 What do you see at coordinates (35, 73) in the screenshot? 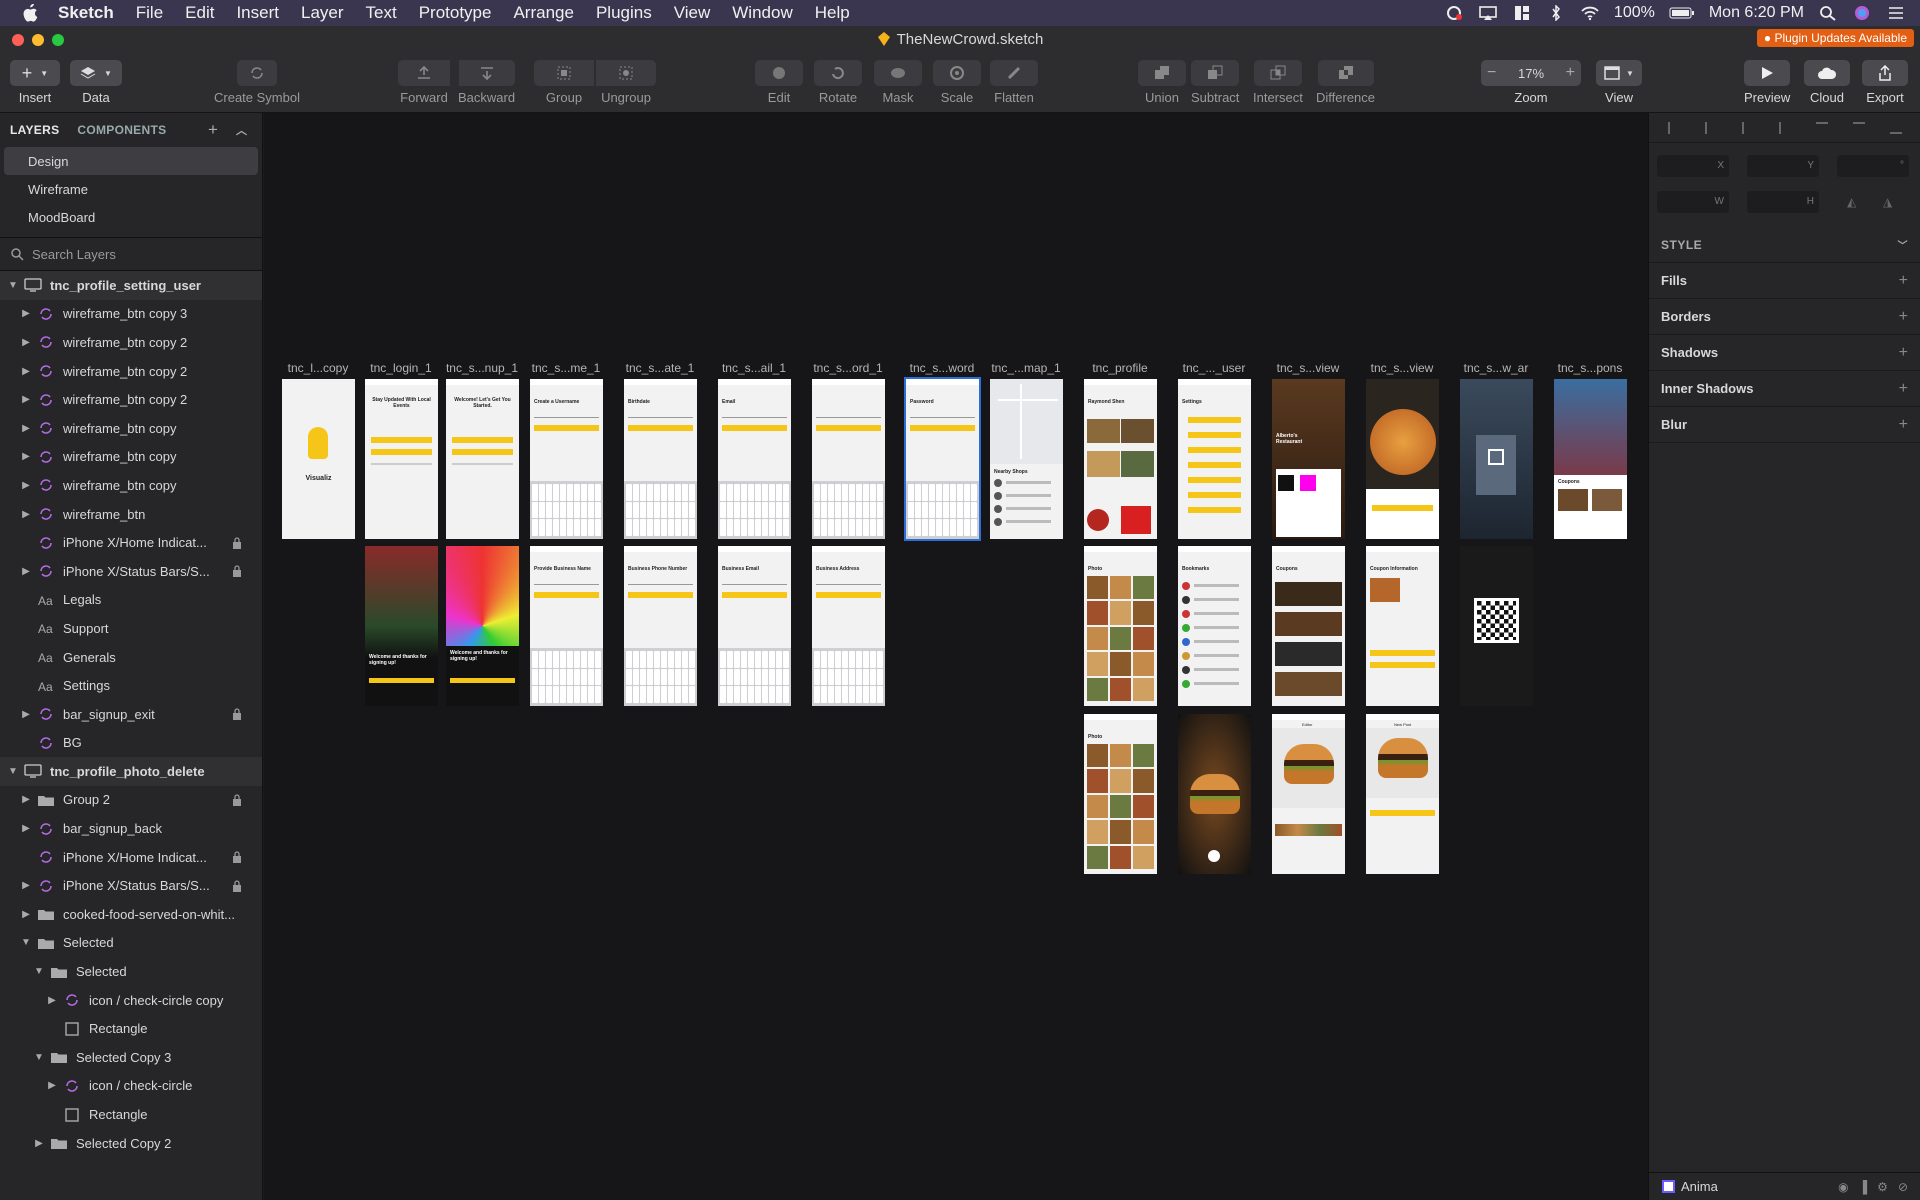
I see `insert-button: + ▼` at bounding box center [35, 73].